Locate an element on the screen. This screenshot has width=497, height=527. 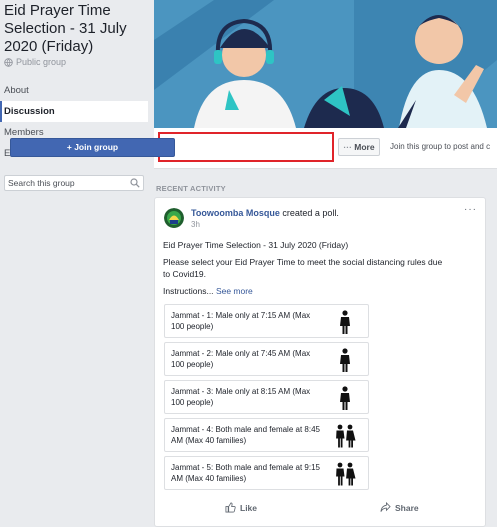
like-button: Like is located at coordinates (241, 507).